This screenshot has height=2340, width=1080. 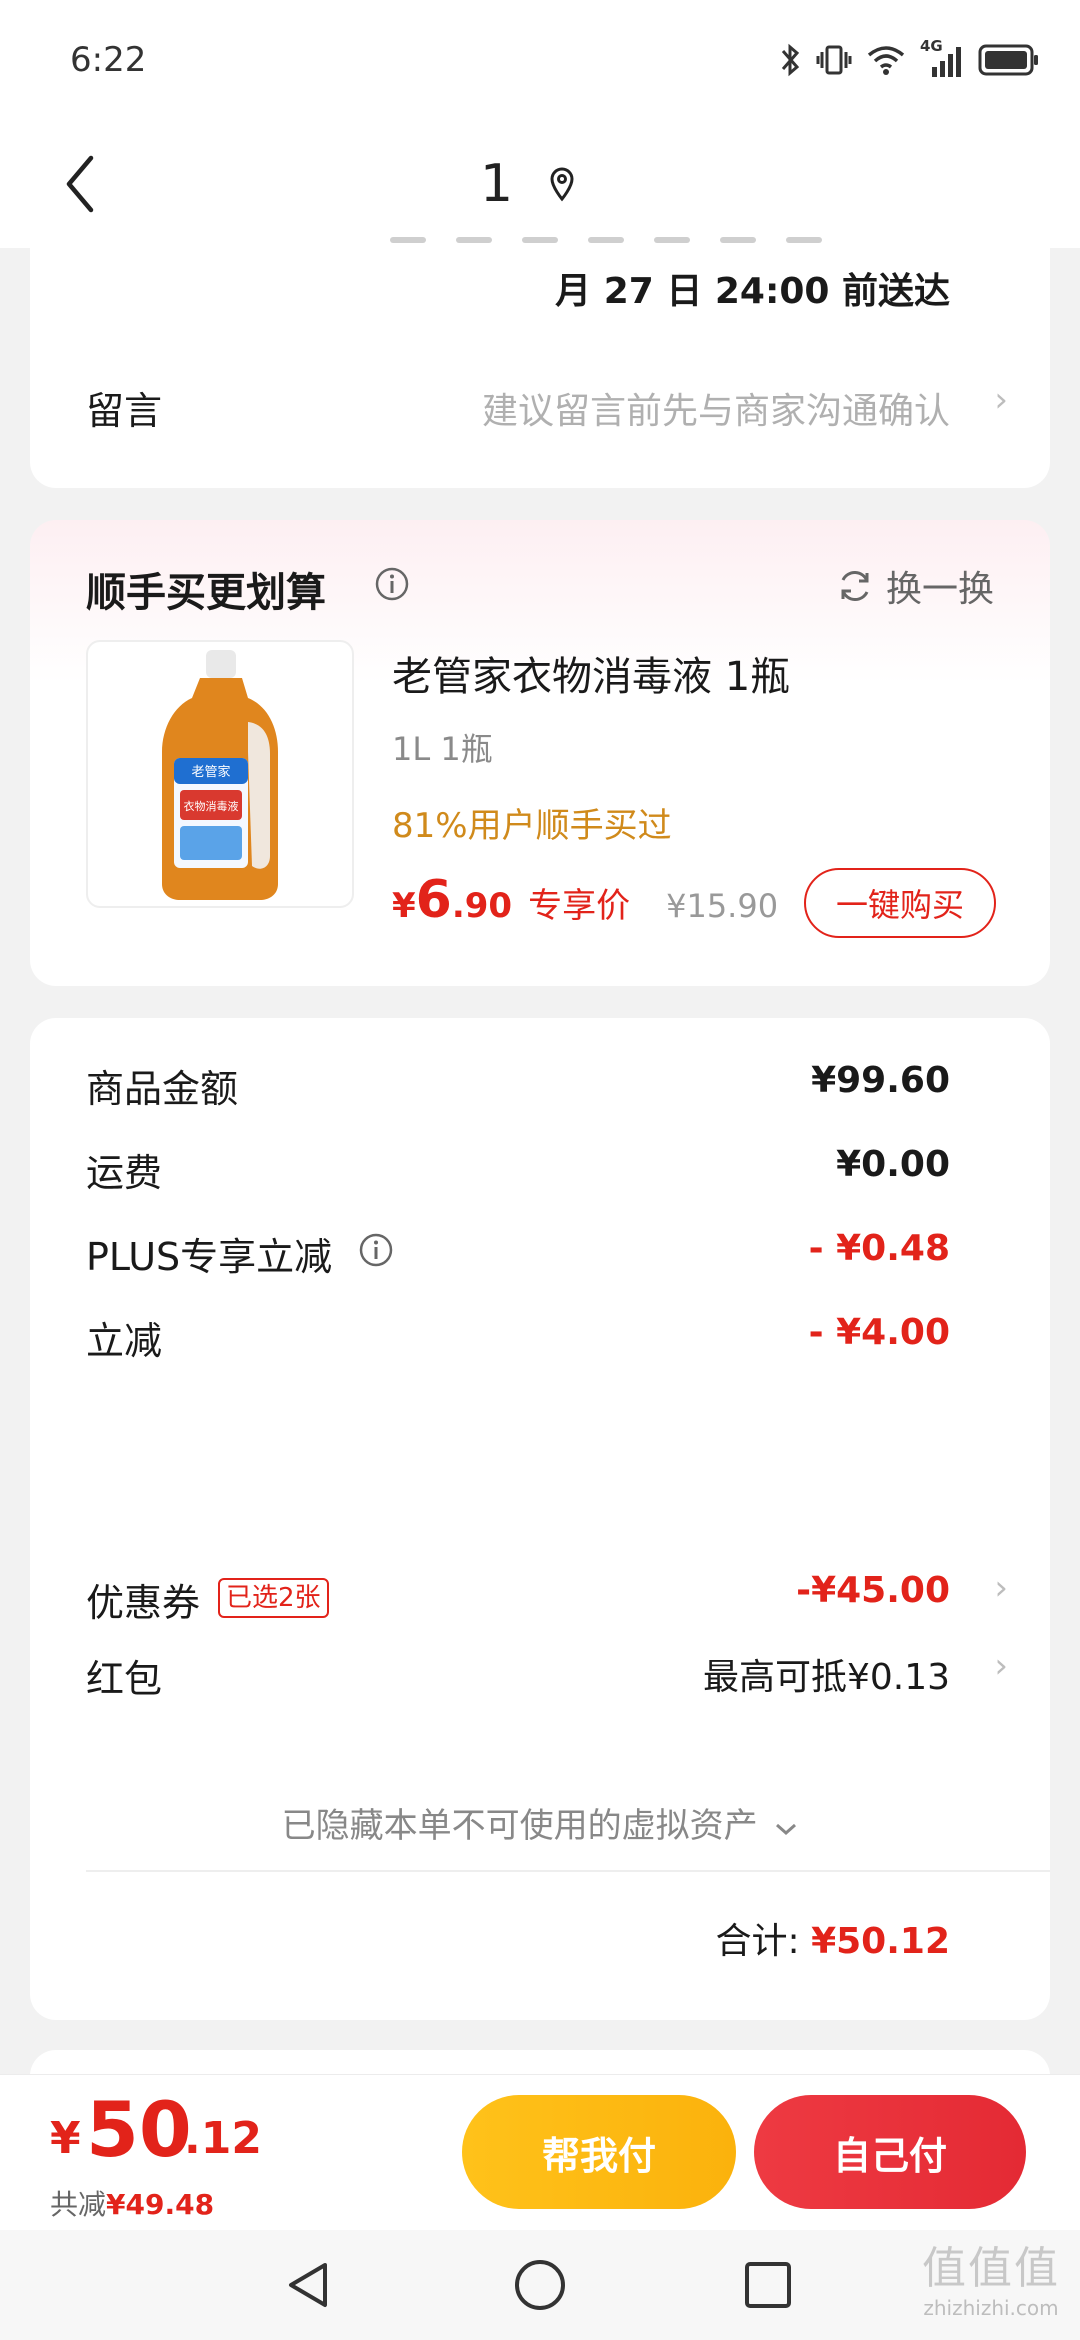 I want to click on delivery-card: 月 27 日 24:00 前送达 留言 建议留言前先与商家沟通确认 ›, so click(x=540, y=354).